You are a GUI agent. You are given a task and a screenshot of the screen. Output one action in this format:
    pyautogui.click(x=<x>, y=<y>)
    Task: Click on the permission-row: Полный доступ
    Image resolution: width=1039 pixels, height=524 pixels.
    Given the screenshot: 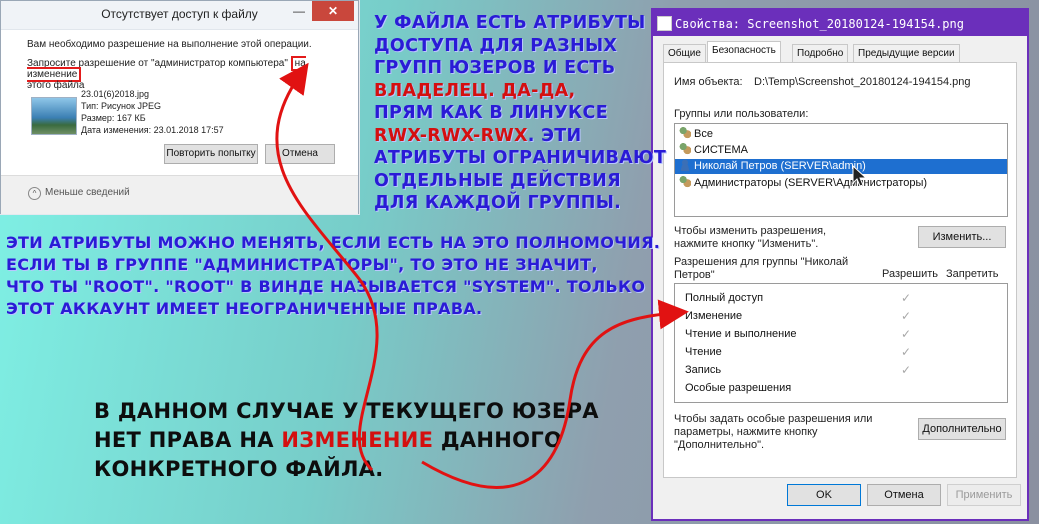 What is the action you would take?
    pyautogui.click(x=724, y=298)
    